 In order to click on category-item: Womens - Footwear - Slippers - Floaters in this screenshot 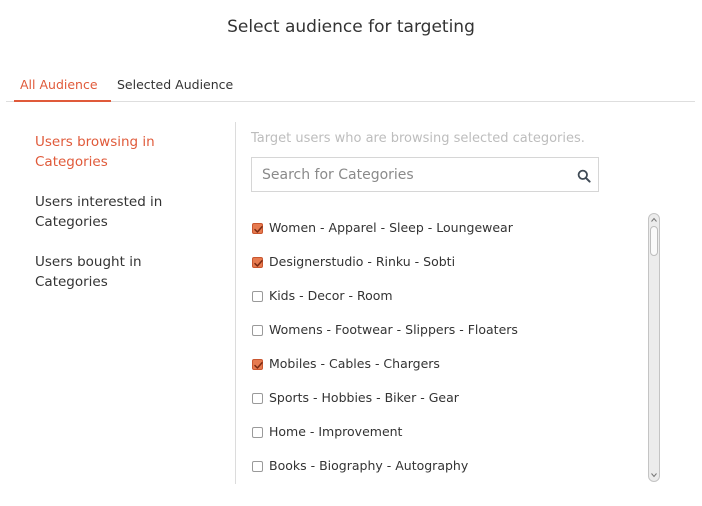, I will do `click(446, 330)`.